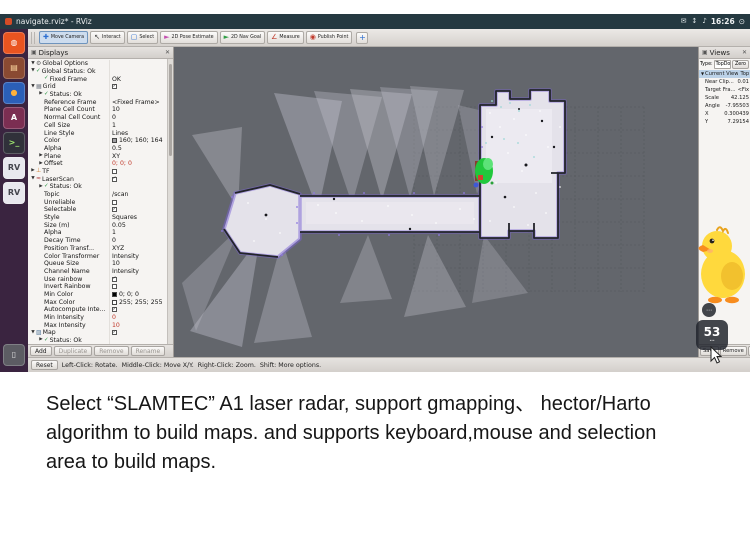  I want to click on property-value: OK, so click(138, 79).